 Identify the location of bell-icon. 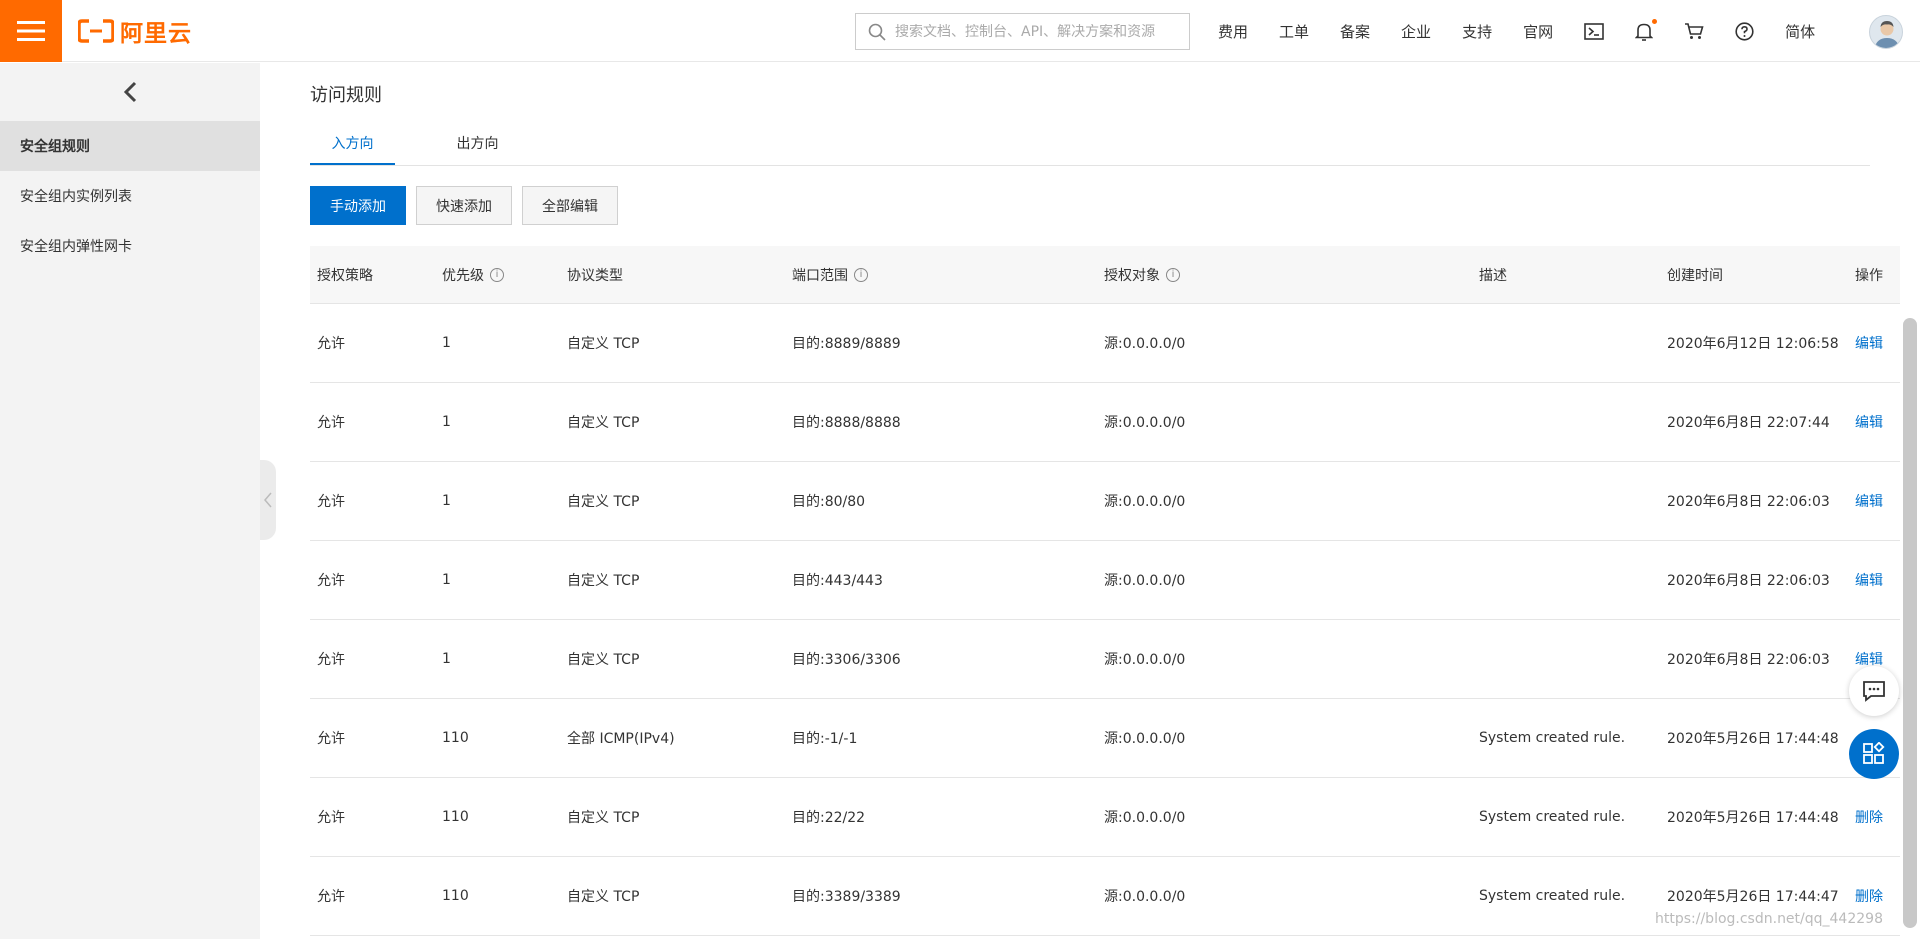
(1646, 29).